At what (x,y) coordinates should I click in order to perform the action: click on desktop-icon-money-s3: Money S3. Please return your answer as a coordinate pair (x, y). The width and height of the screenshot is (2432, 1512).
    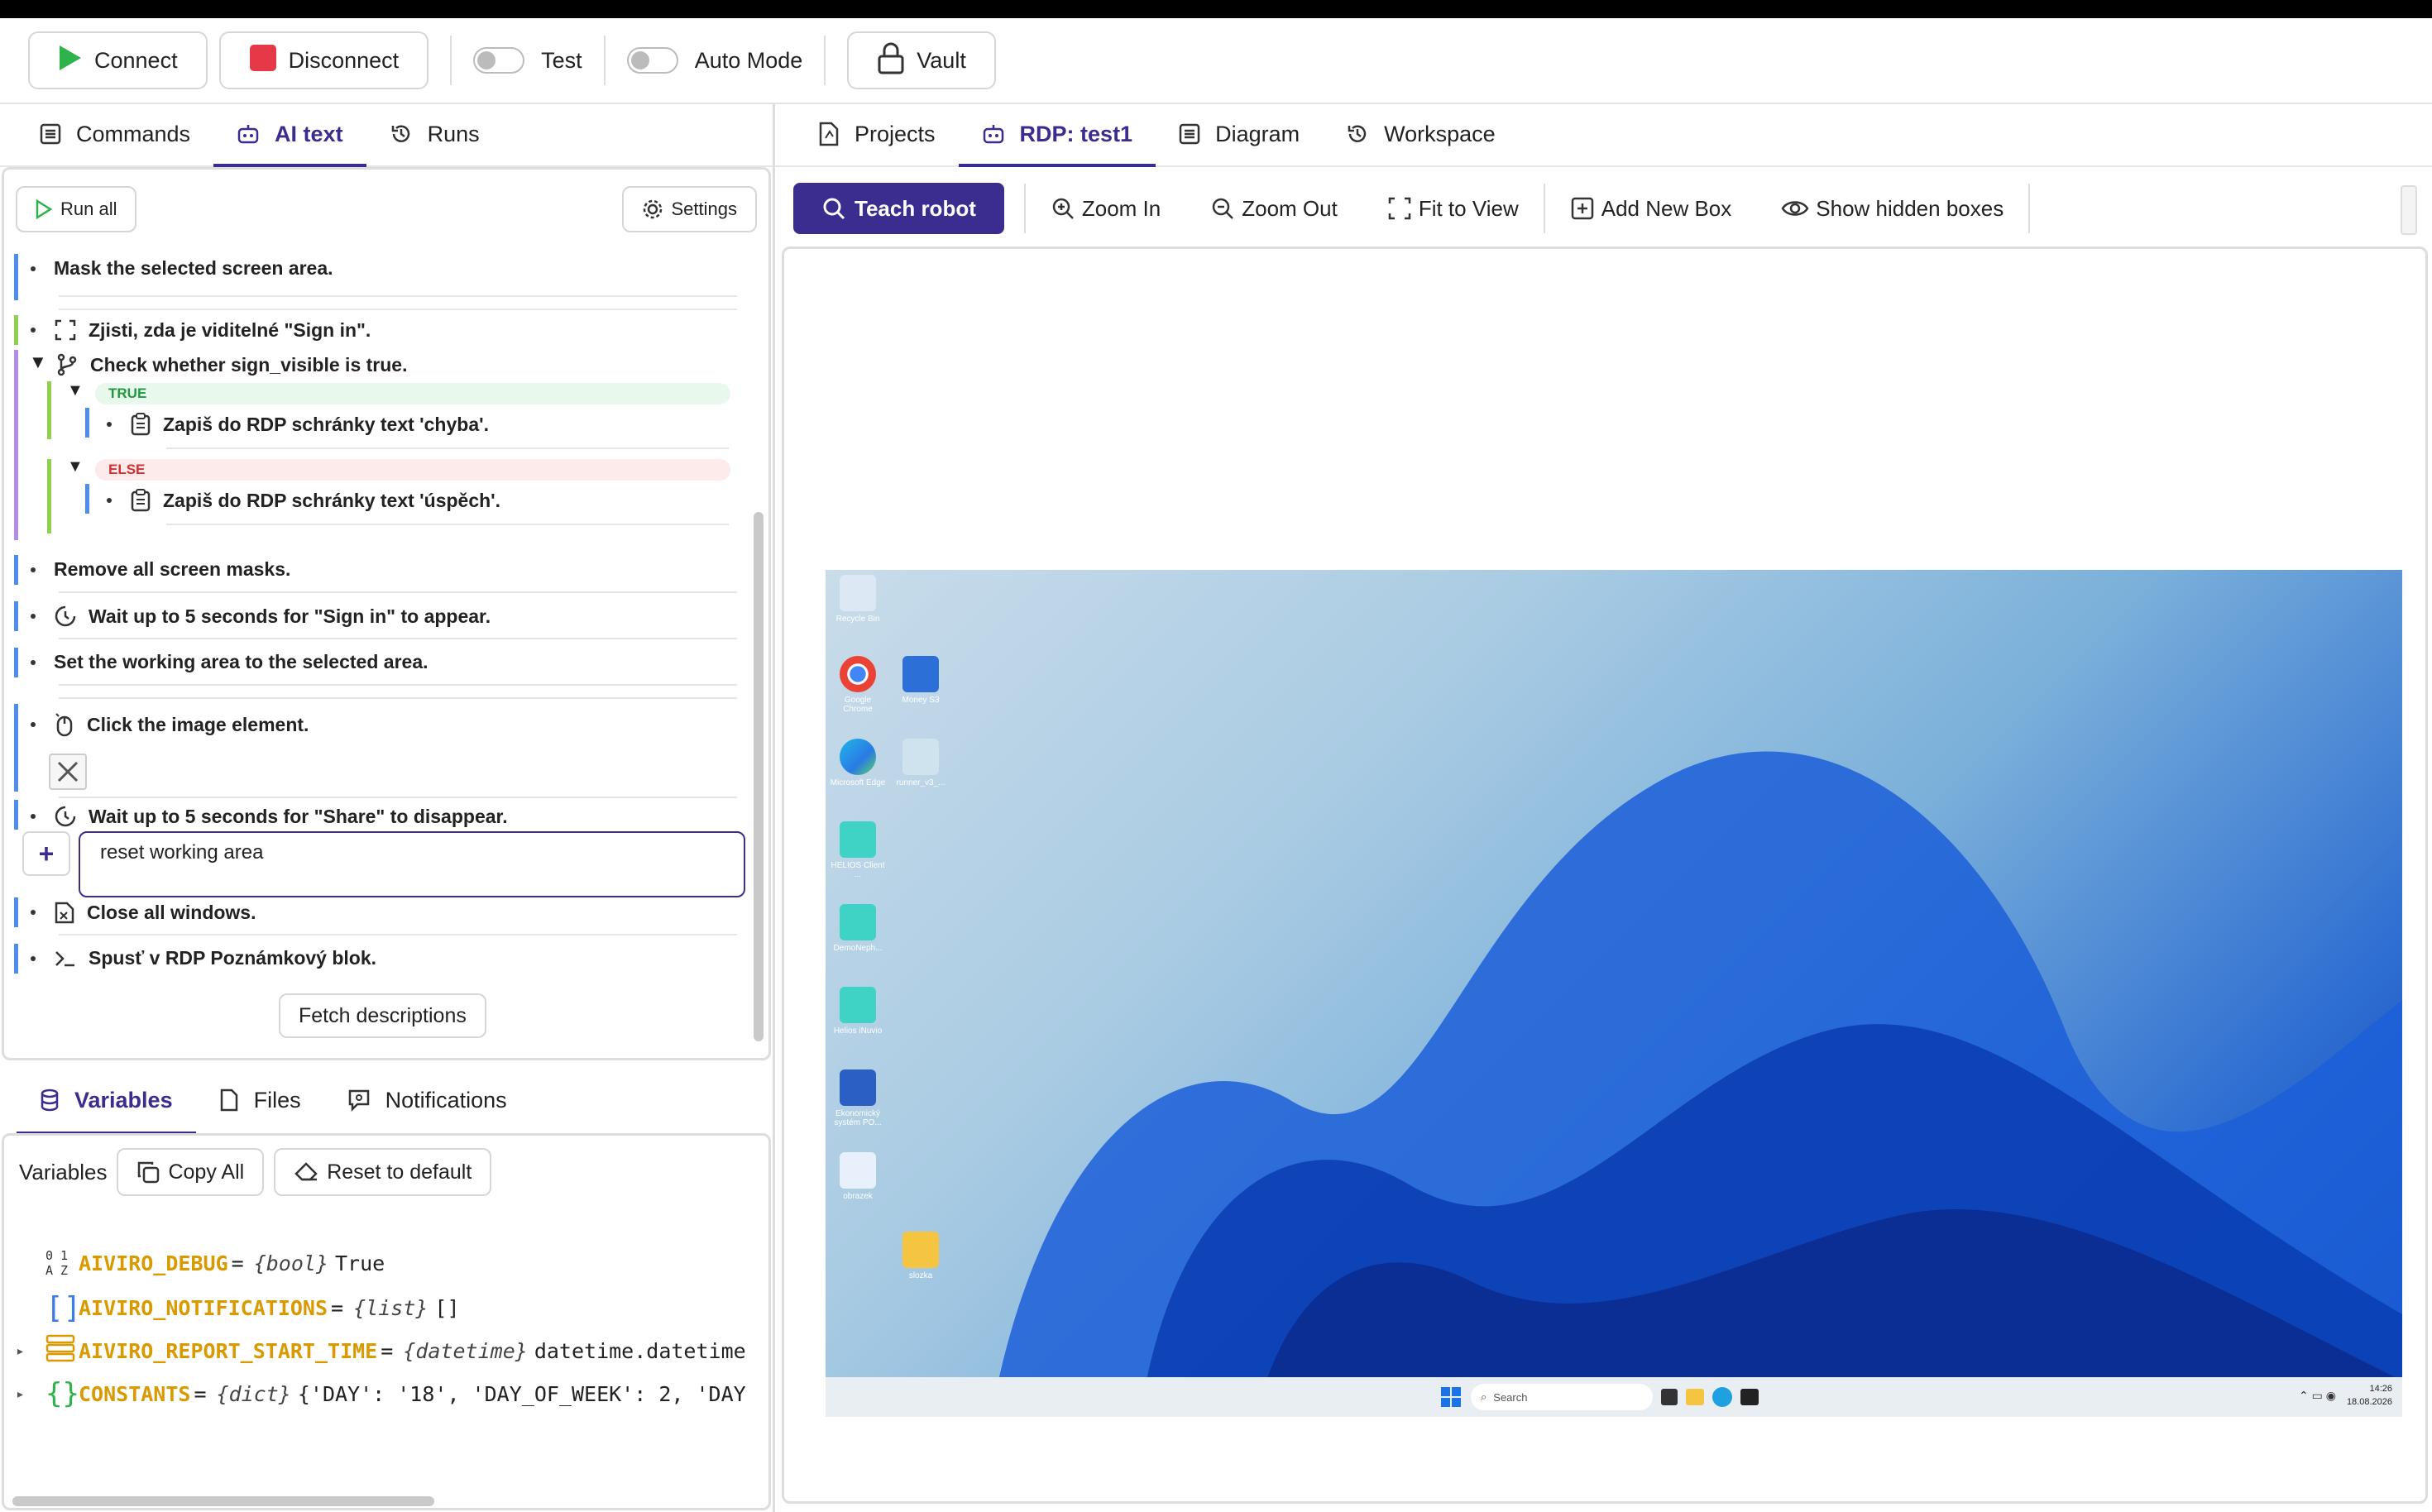
    Looking at the image, I should click on (921, 680).